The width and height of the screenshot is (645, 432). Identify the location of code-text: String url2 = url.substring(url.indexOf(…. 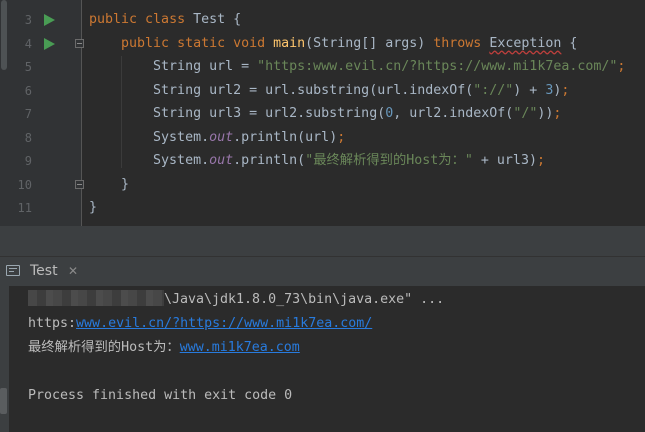
(329, 91).